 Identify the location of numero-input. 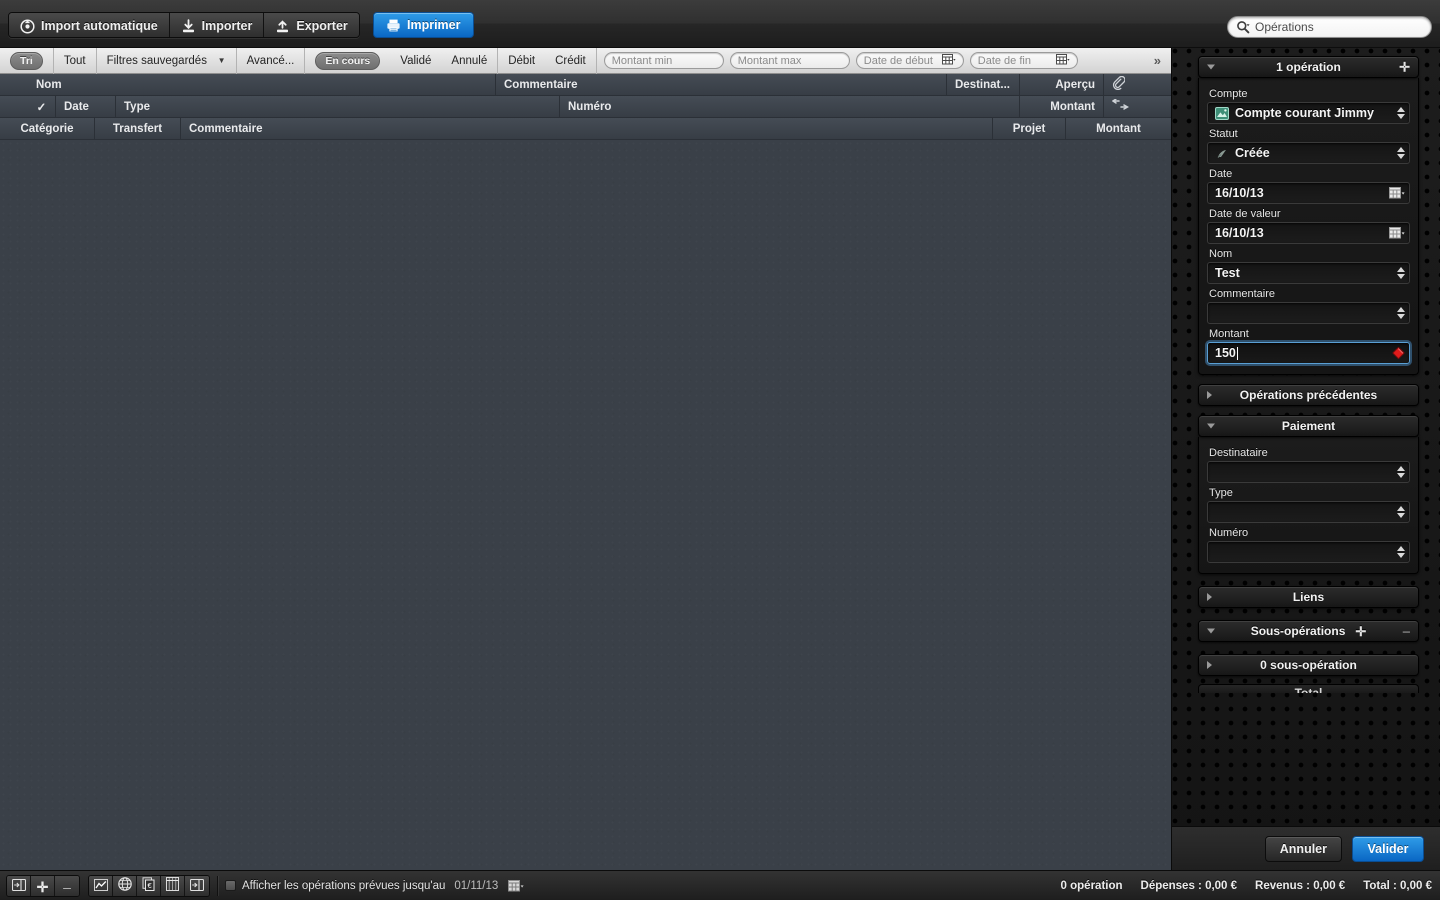
(1308, 552).